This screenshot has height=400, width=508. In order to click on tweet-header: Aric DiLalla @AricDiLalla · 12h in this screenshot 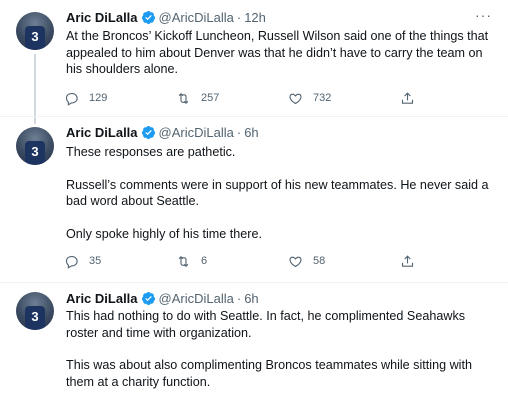, I will do `click(166, 17)`.